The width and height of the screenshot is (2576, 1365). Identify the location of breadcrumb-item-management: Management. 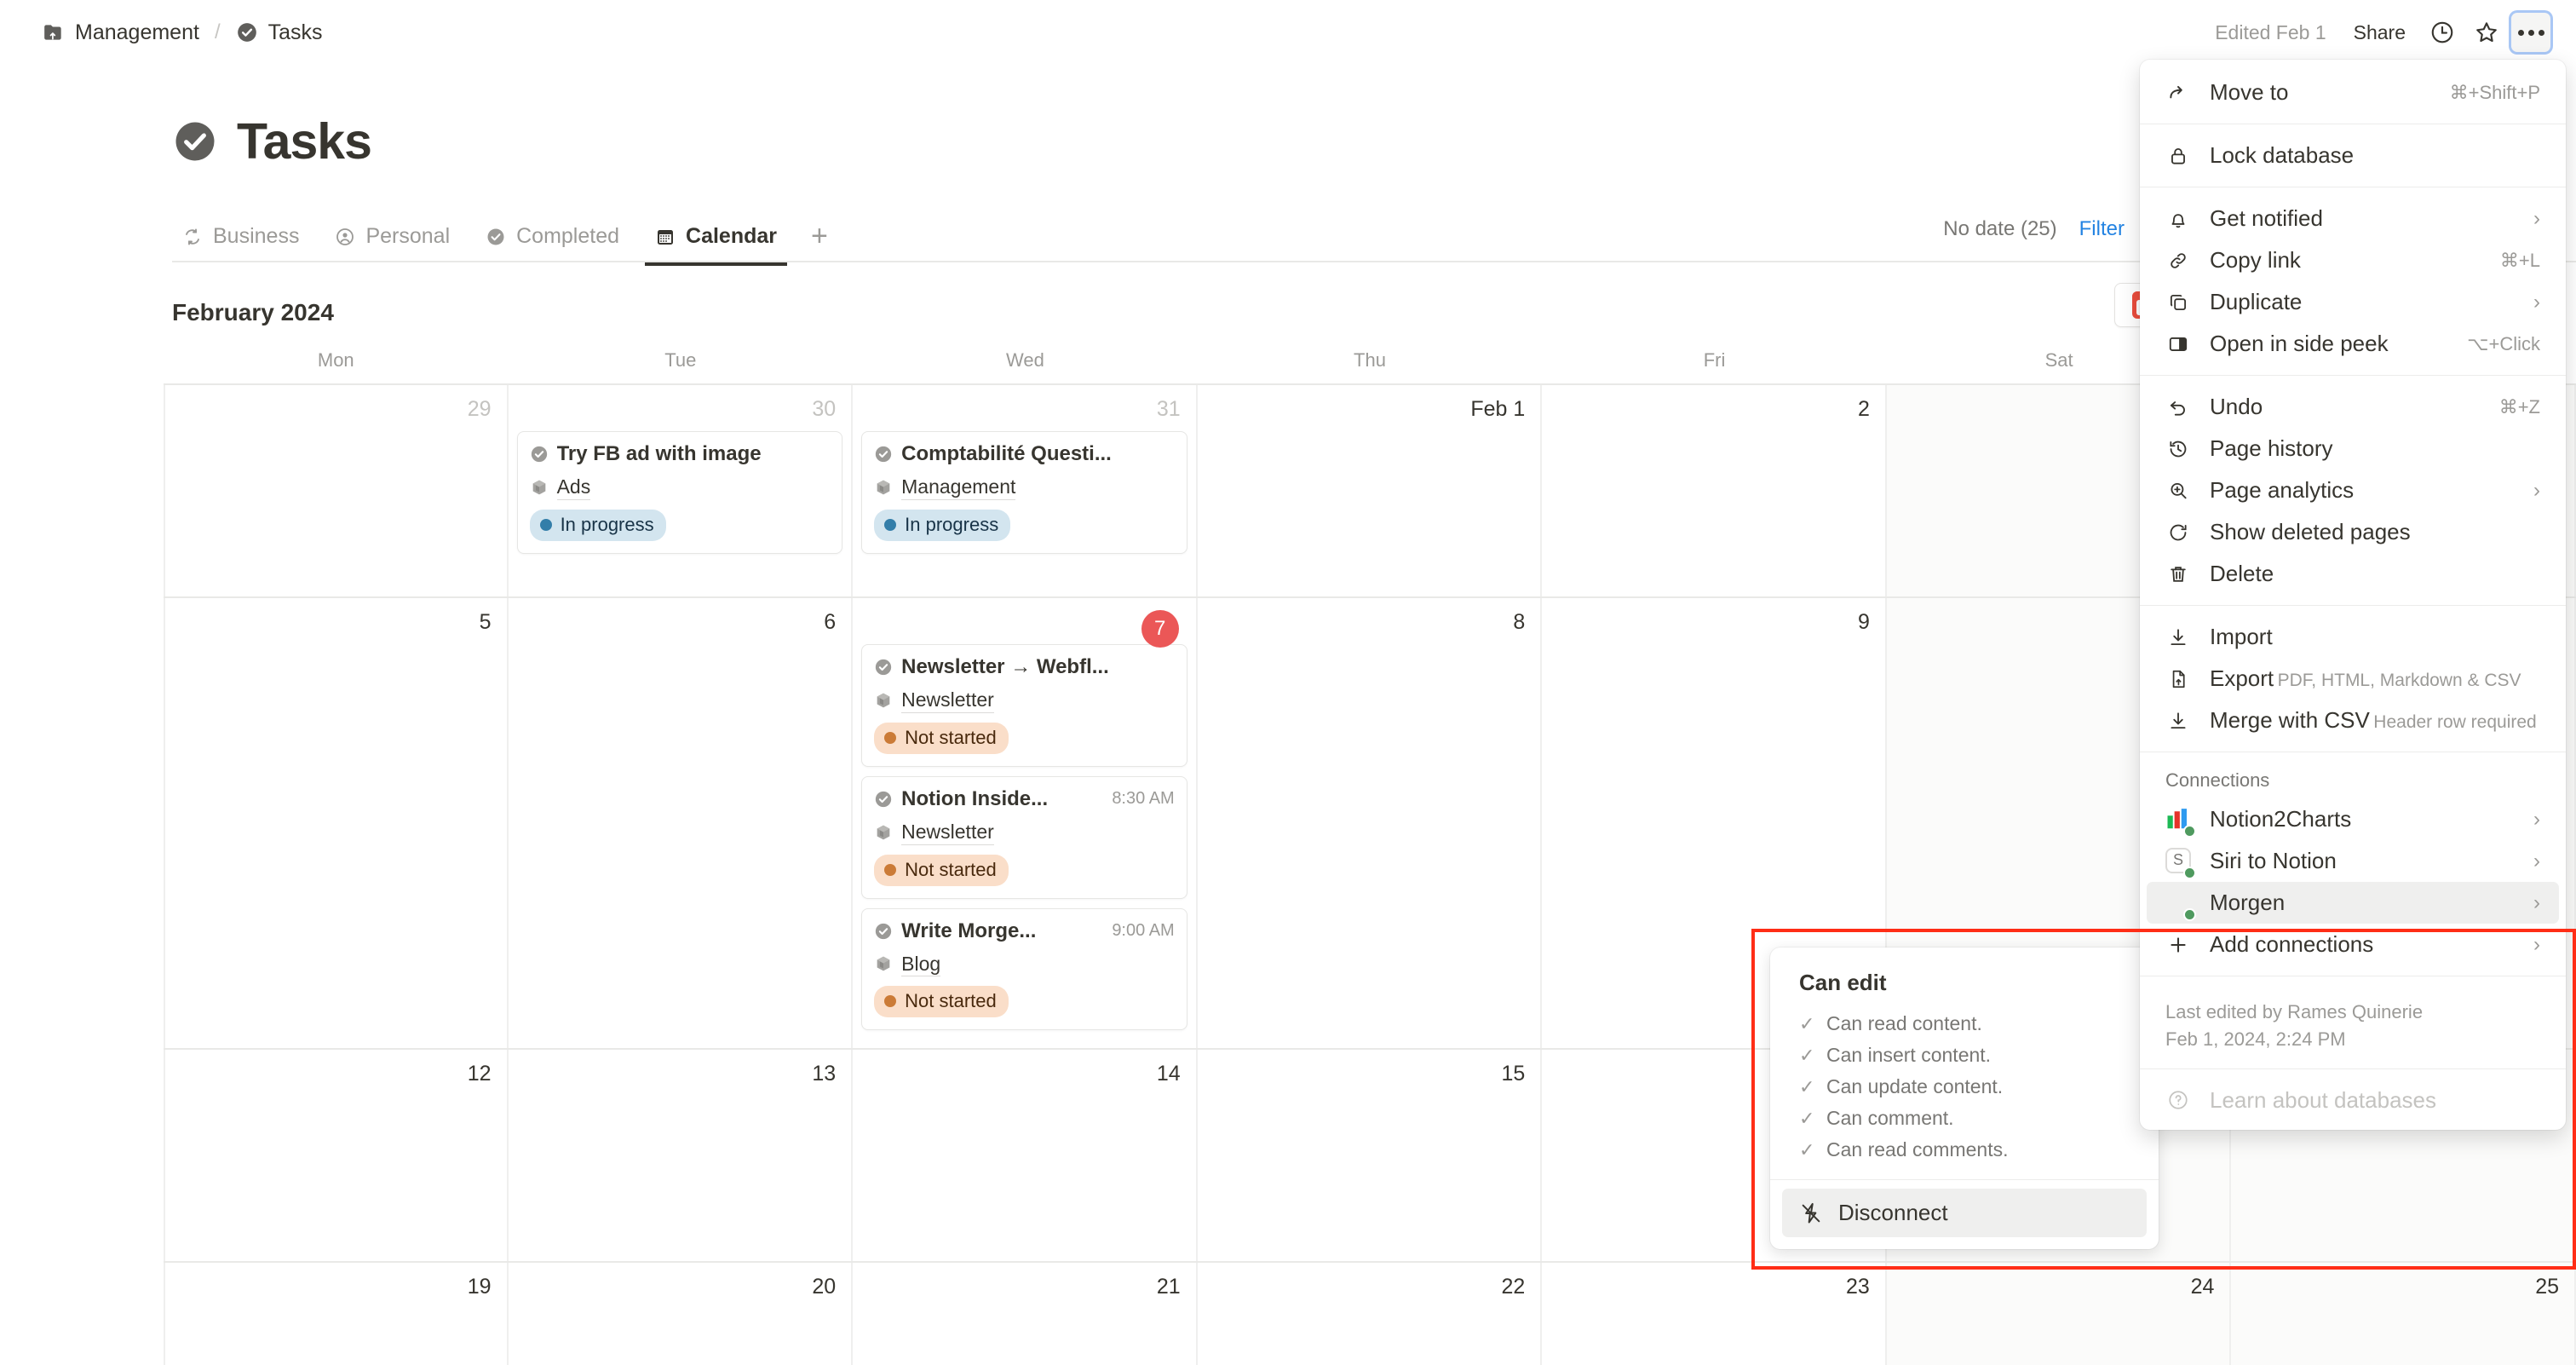
(121, 32).